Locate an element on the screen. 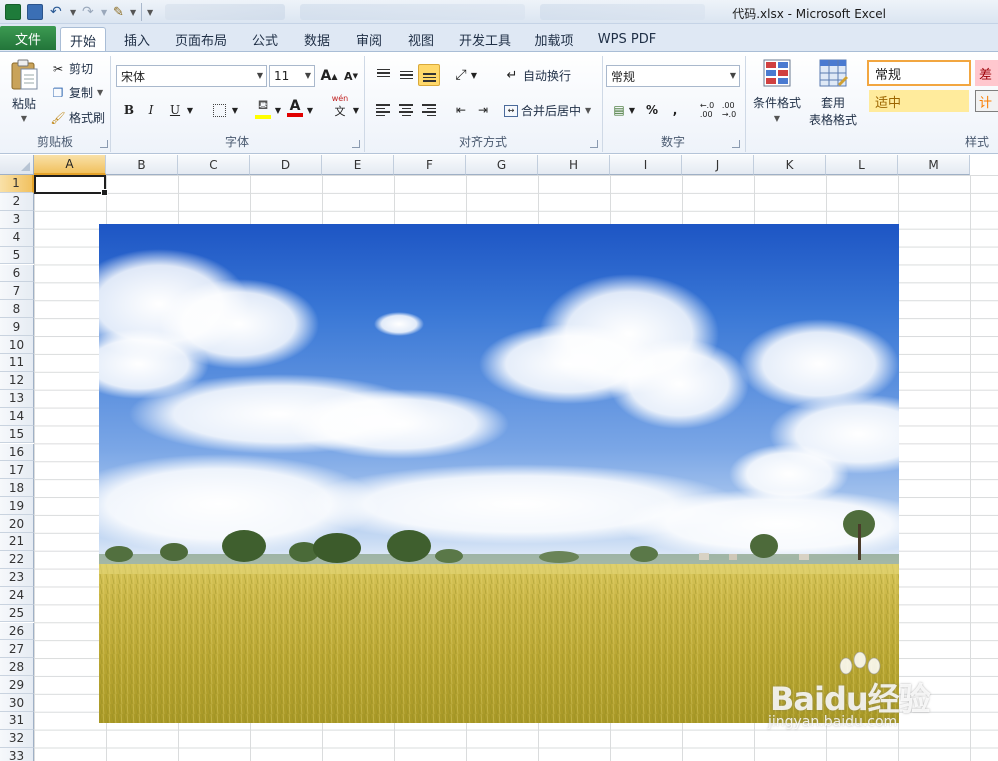  row-header-9: 9 is located at coordinates (17, 327).